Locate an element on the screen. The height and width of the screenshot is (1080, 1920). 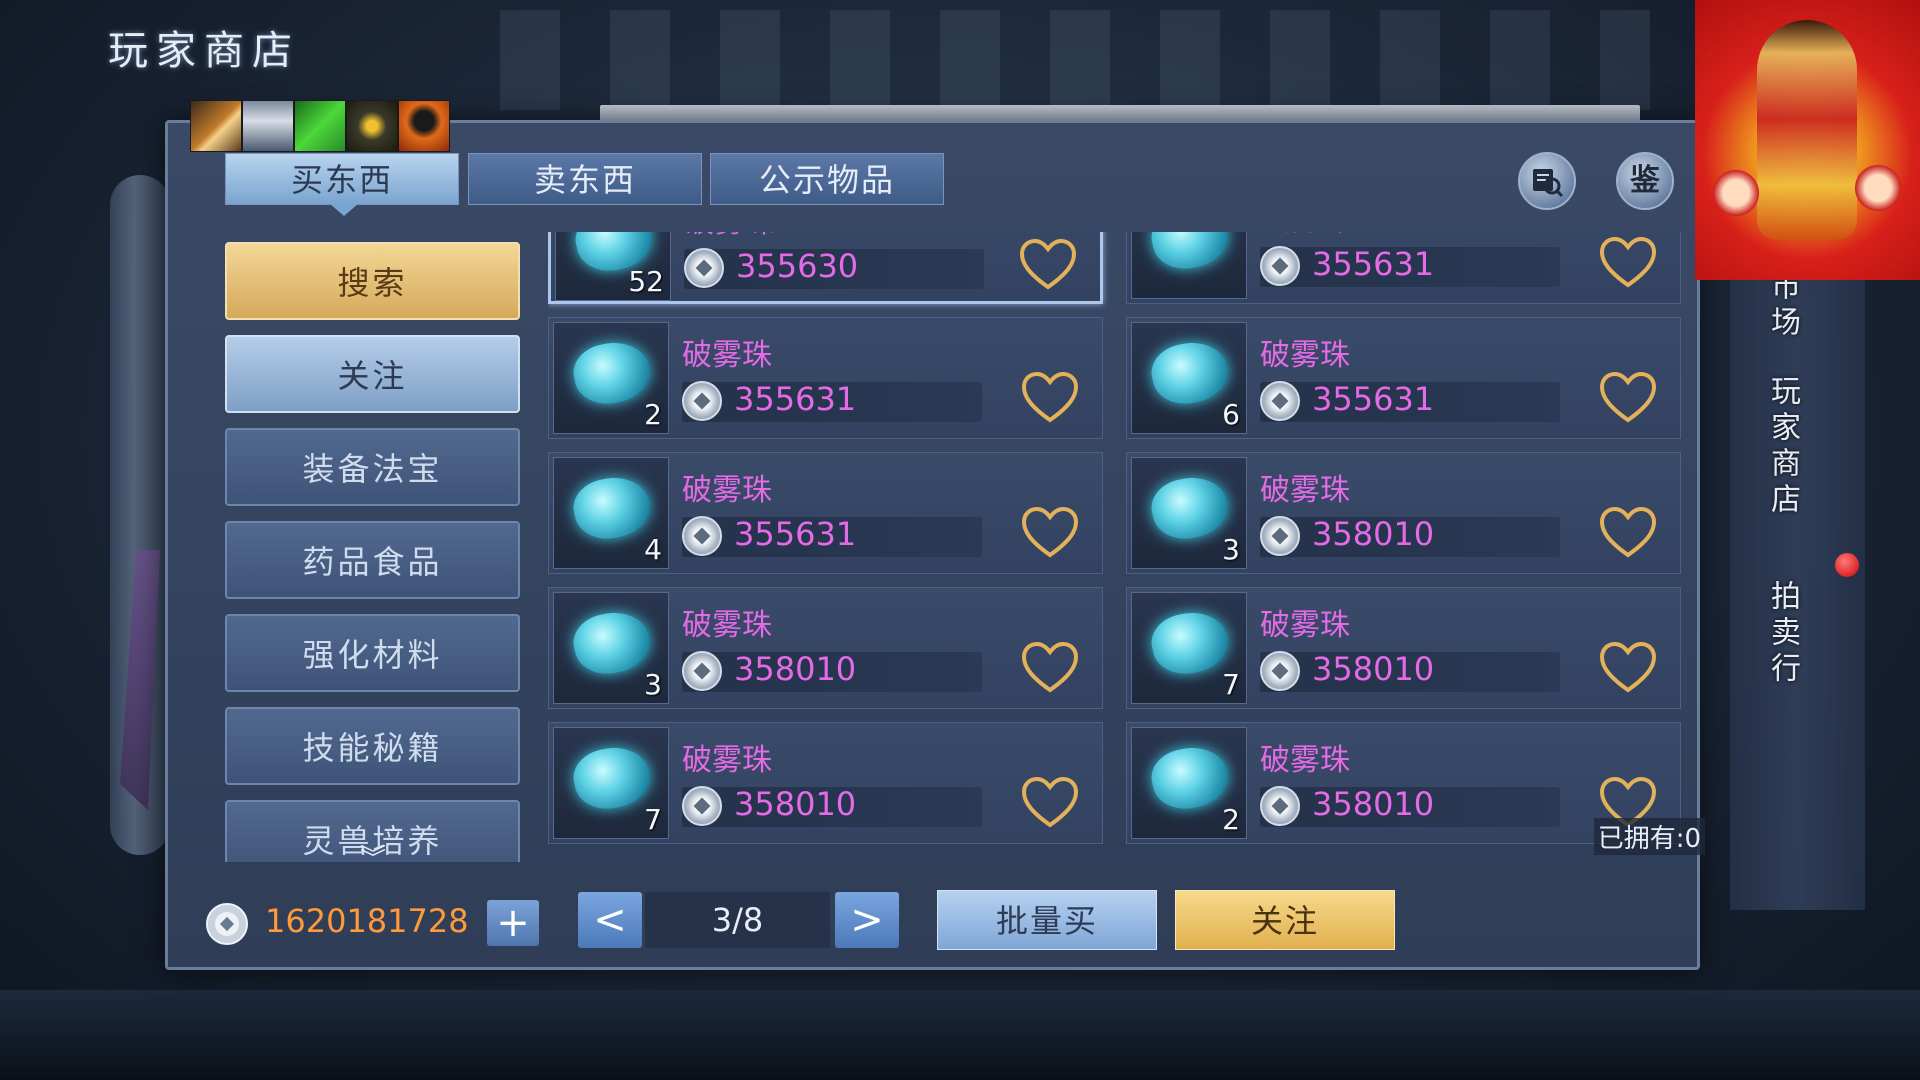
item-quantity: 3 is located at coordinates (1231, 549).